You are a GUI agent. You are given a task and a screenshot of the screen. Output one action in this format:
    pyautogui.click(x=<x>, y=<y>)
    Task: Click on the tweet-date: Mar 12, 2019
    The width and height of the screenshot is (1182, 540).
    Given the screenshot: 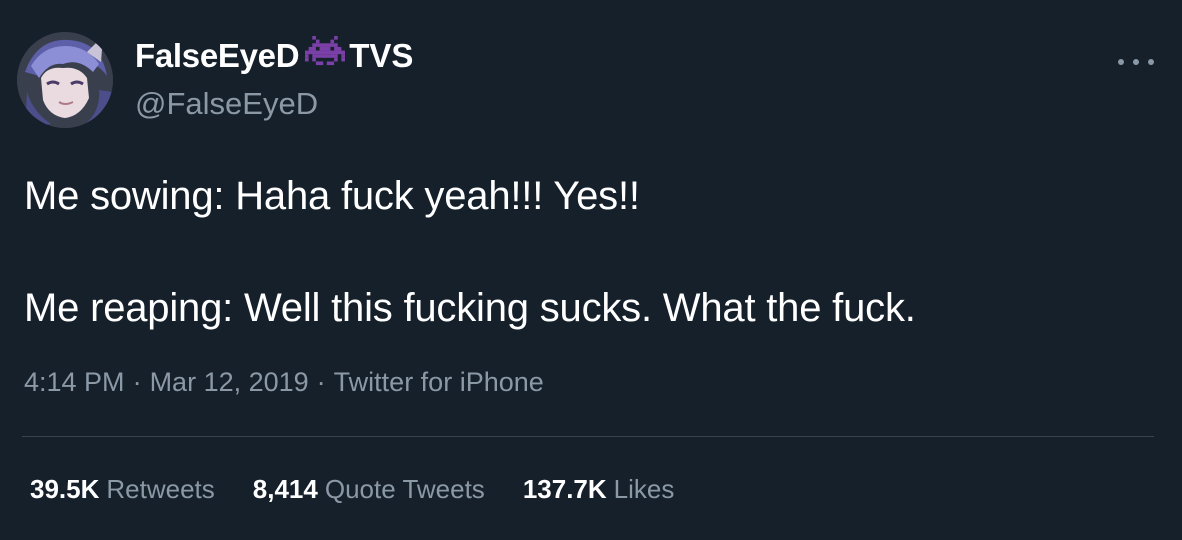 What is the action you would take?
    pyautogui.click(x=229, y=382)
    